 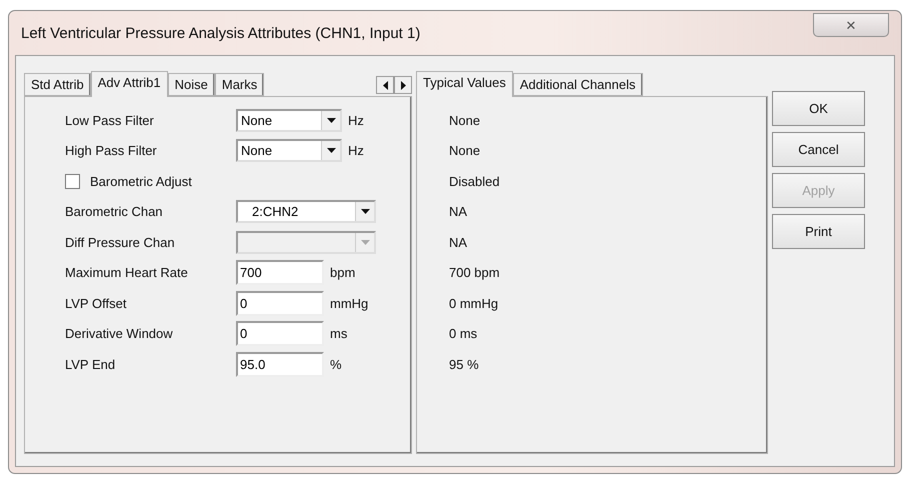 I want to click on unit-label: mmHg, so click(x=349, y=303).